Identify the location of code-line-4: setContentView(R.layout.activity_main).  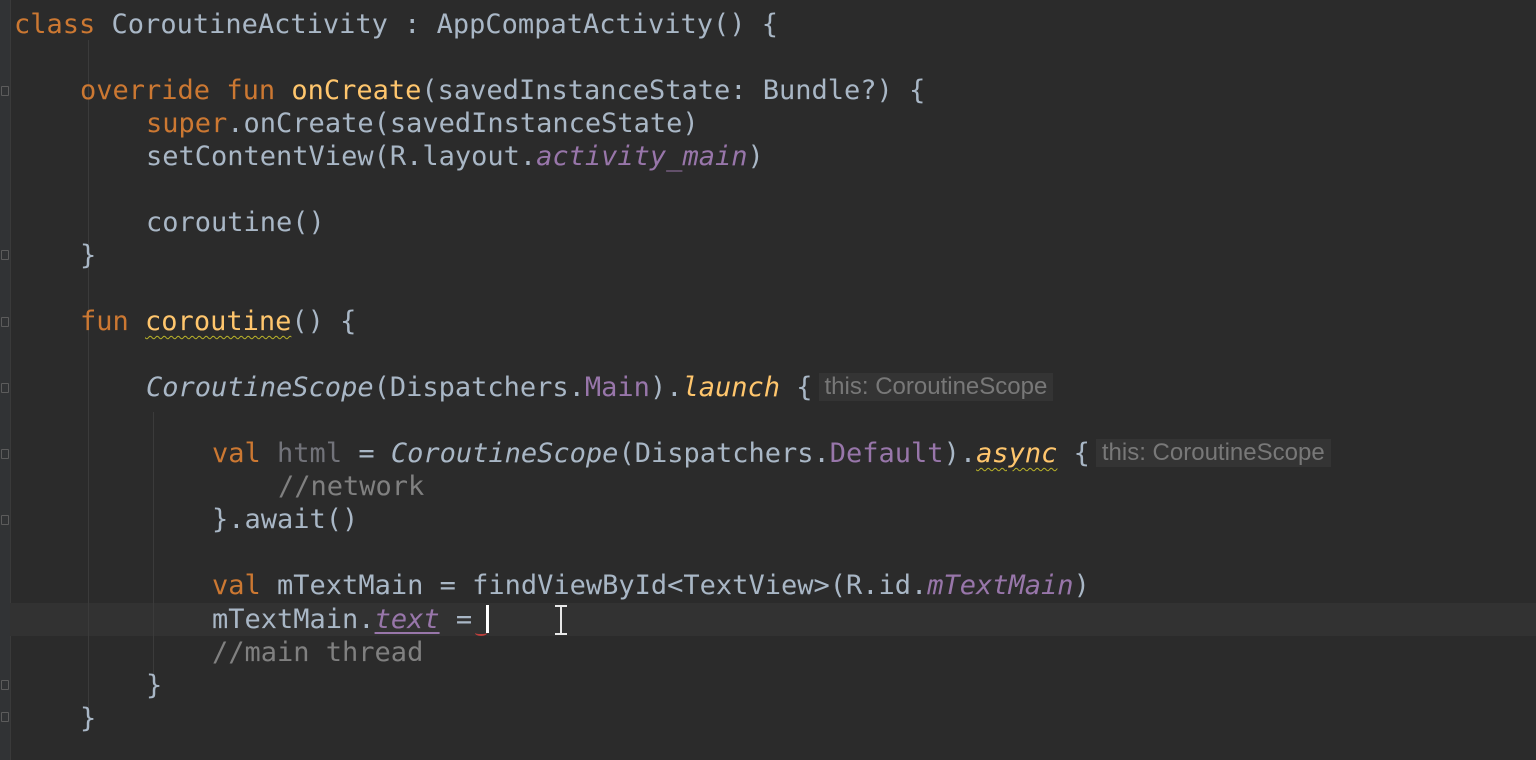
(455, 156).